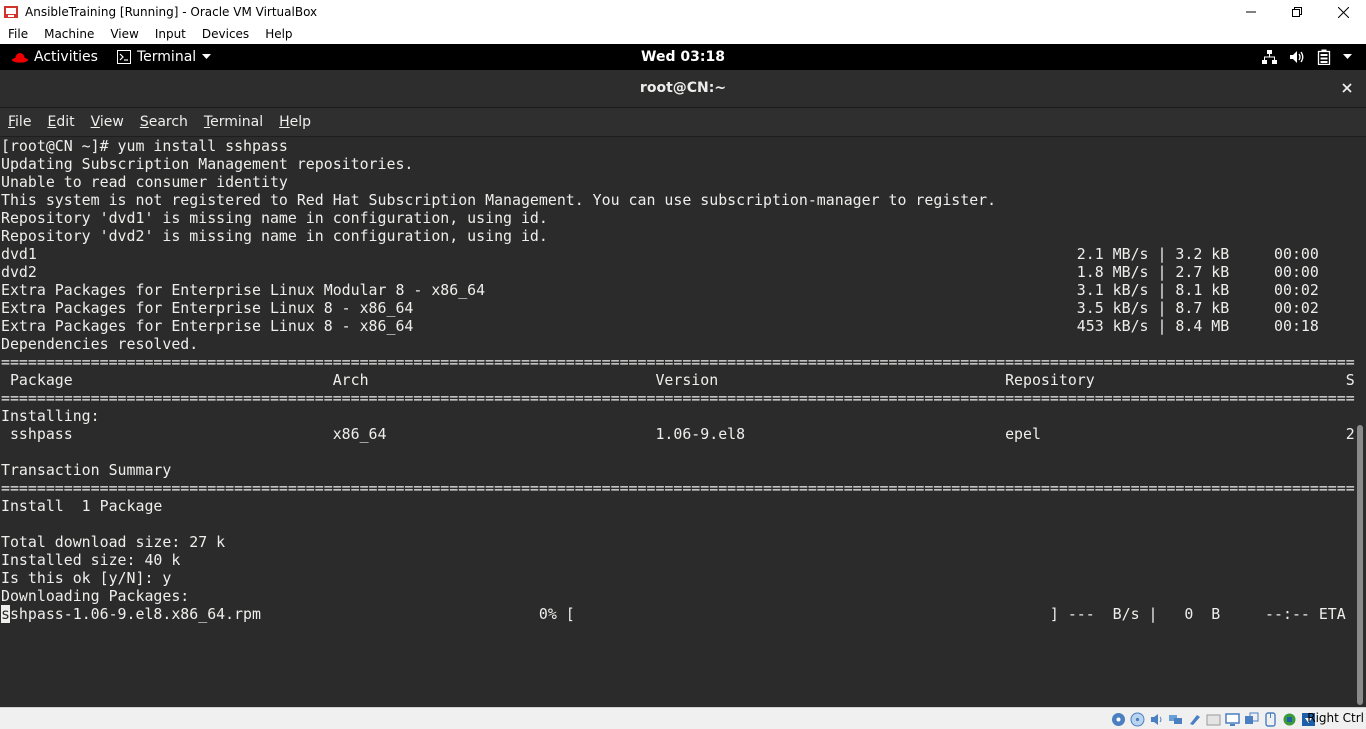 This screenshot has height=729, width=1366. I want to click on terminal-menu-search: Search, so click(164, 122).